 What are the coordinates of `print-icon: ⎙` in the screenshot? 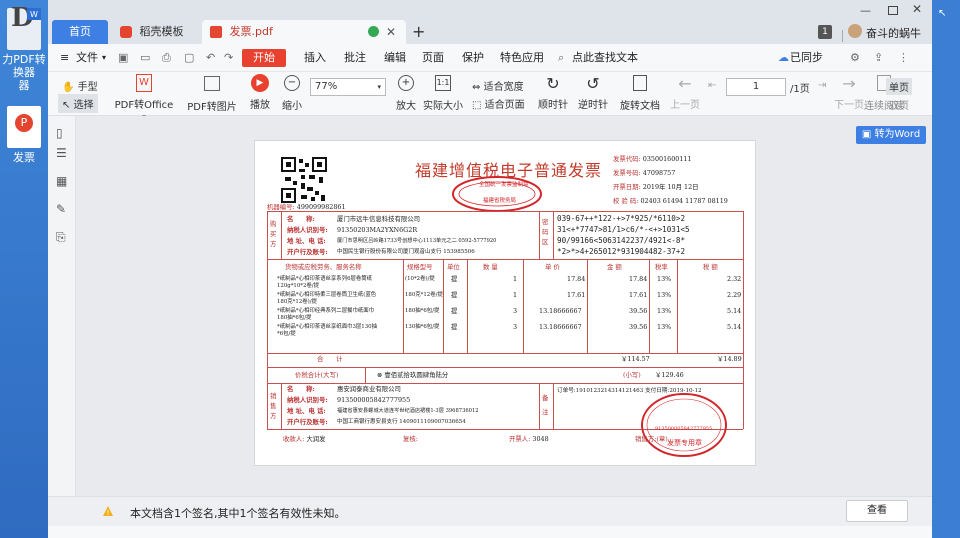 It's located at (166, 58).